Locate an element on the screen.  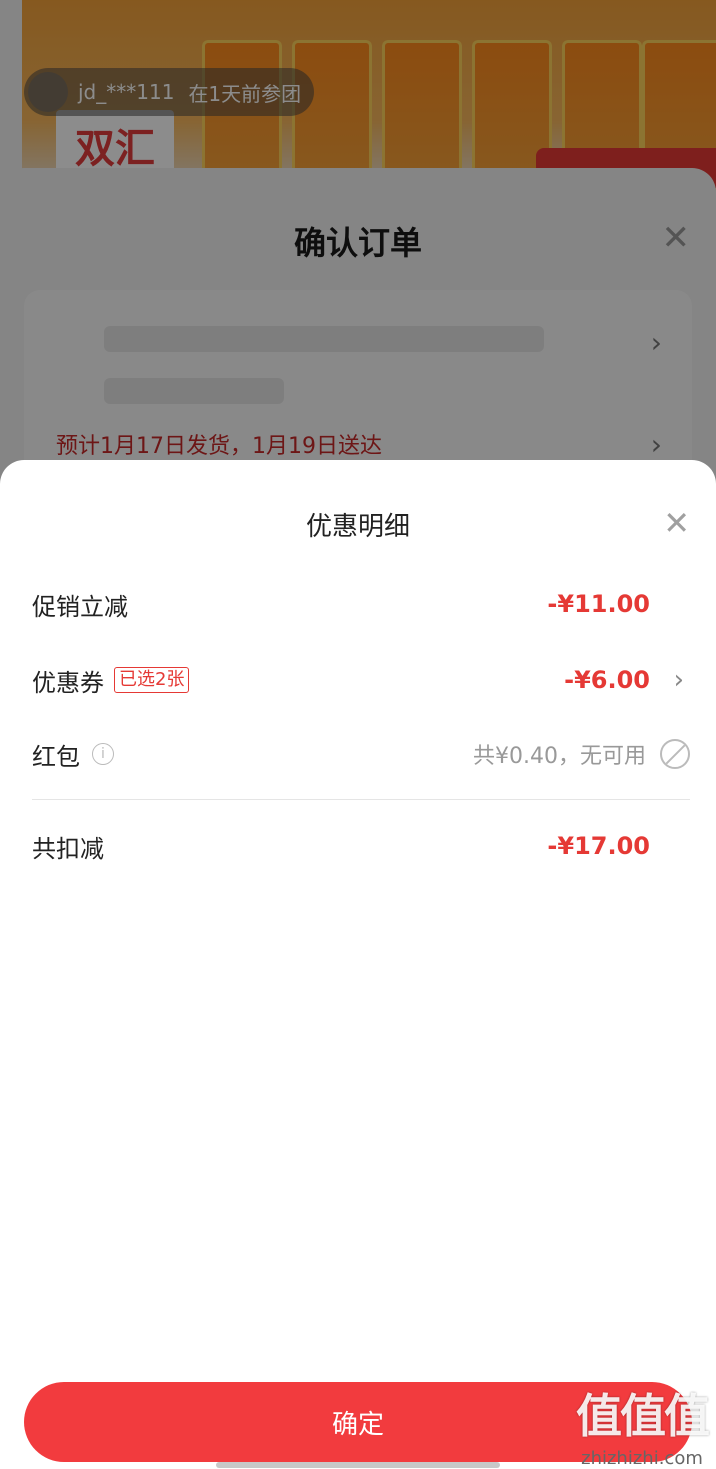
row-label: 优惠券 is located at coordinates (68, 682).